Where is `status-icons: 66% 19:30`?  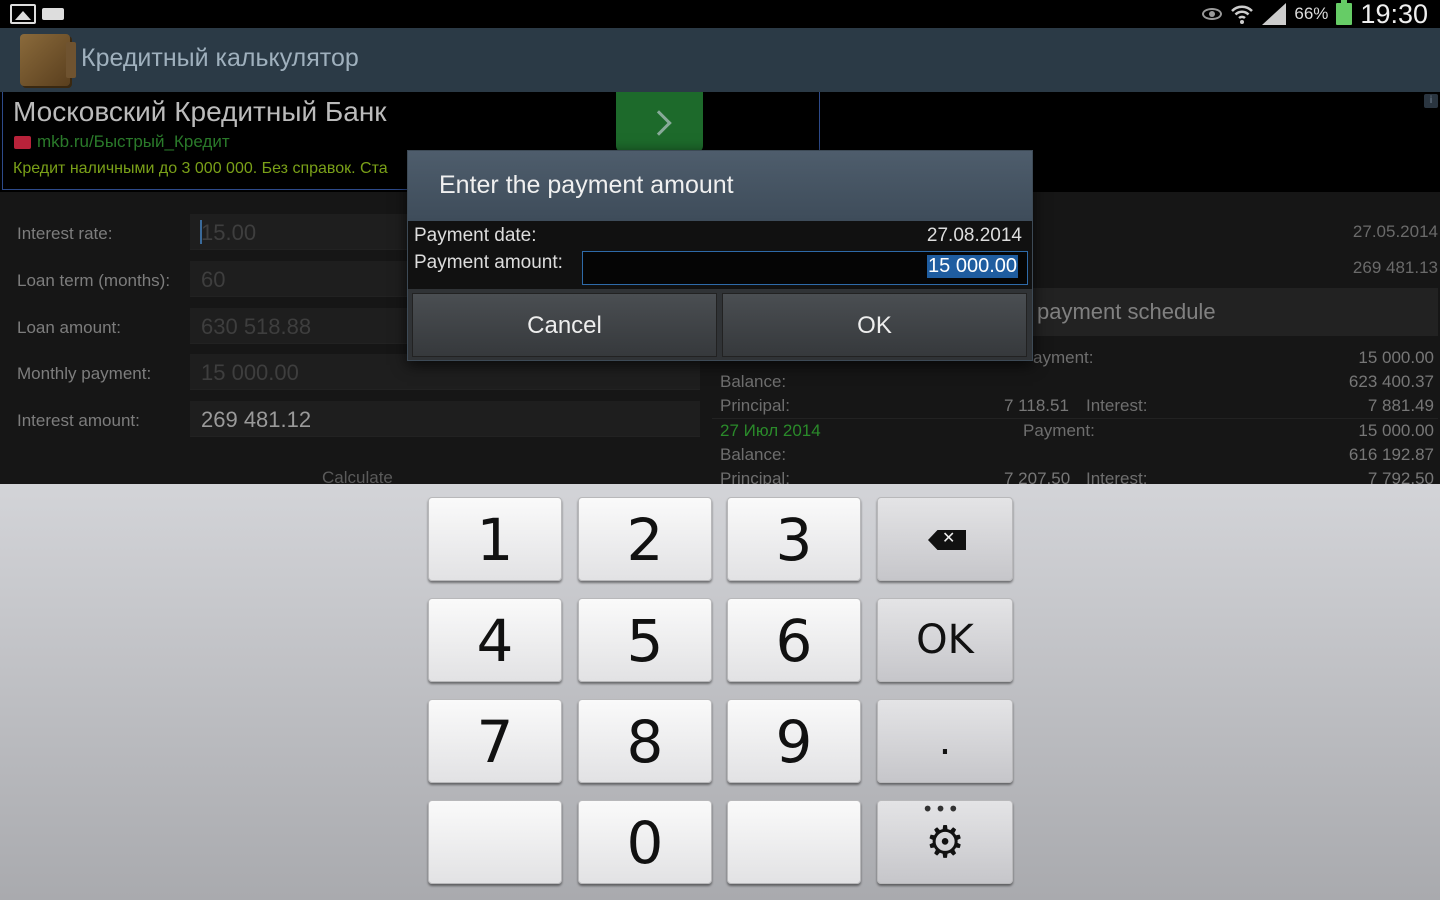
status-icons: 66% 19:30 is located at coordinates (1315, 14).